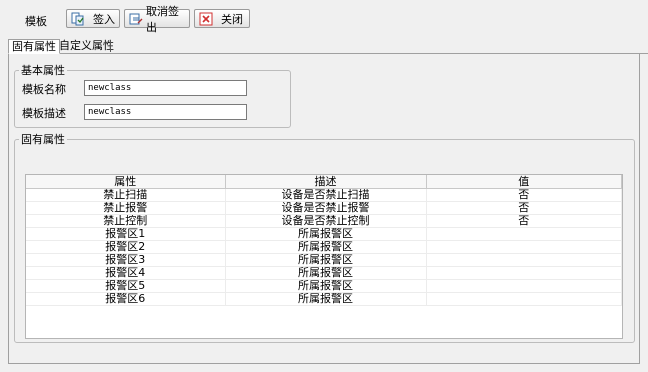  What do you see at coordinates (126, 247) in the screenshot?
I see `property-cell: 报警区2` at bounding box center [126, 247].